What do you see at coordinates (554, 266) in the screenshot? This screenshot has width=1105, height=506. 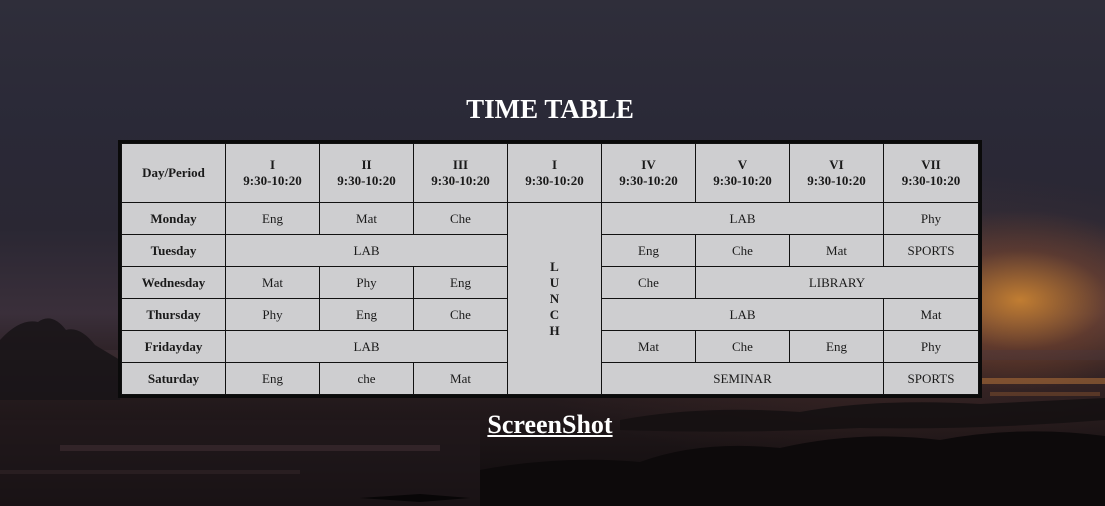 I see `lunch-letter: L` at bounding box center [554, 266].